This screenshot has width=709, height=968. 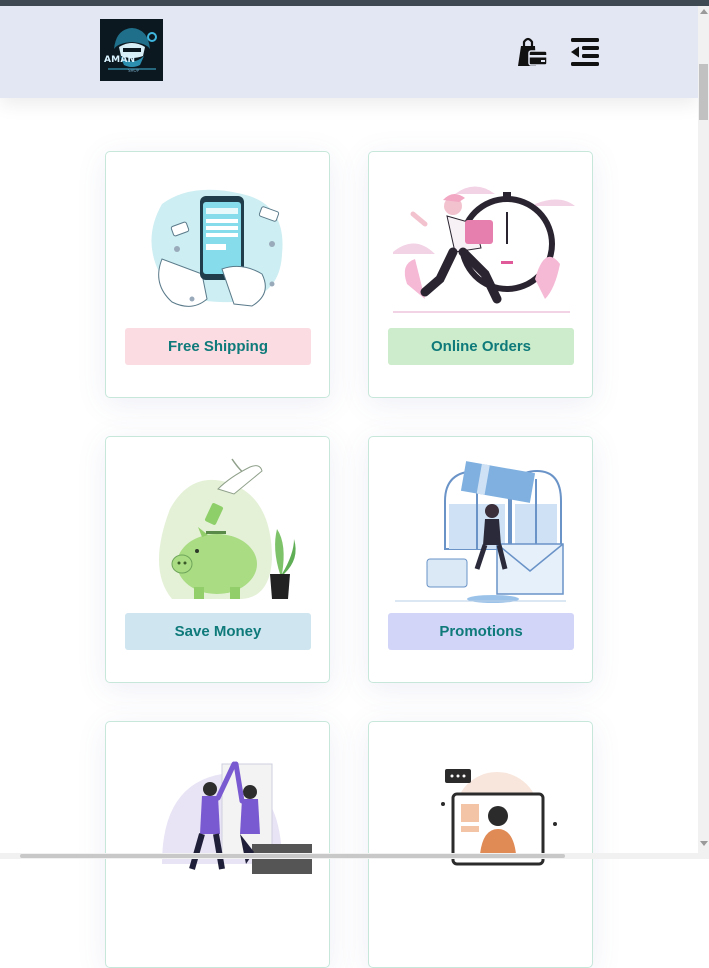 I want to click on feature-card-promotions: Promotions, so click(x=480, y=559).